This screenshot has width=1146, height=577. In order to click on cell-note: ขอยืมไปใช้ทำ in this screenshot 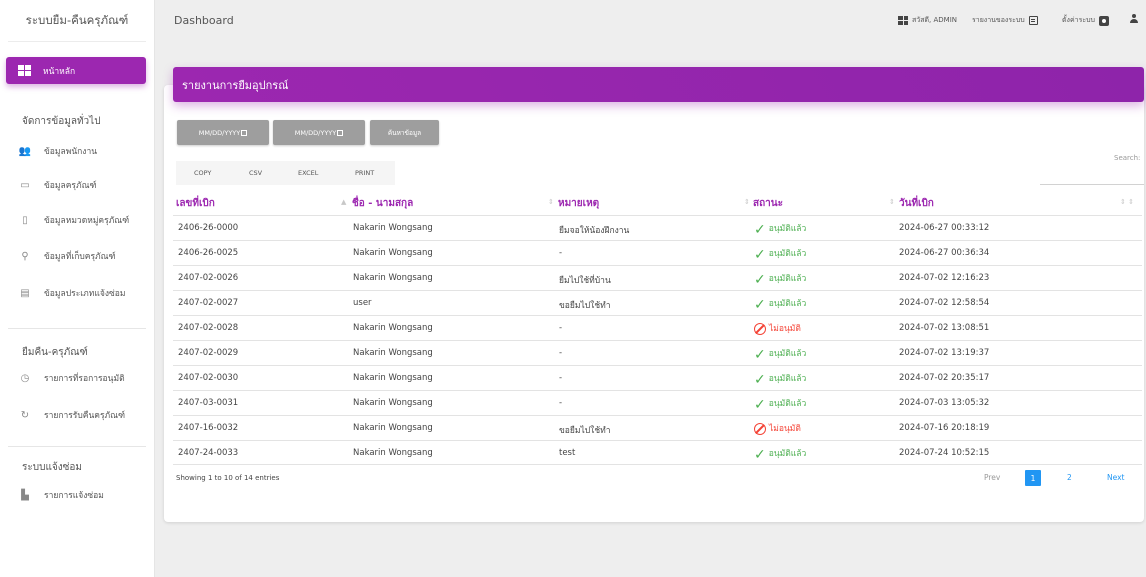, I will do `click(585, 306)`.